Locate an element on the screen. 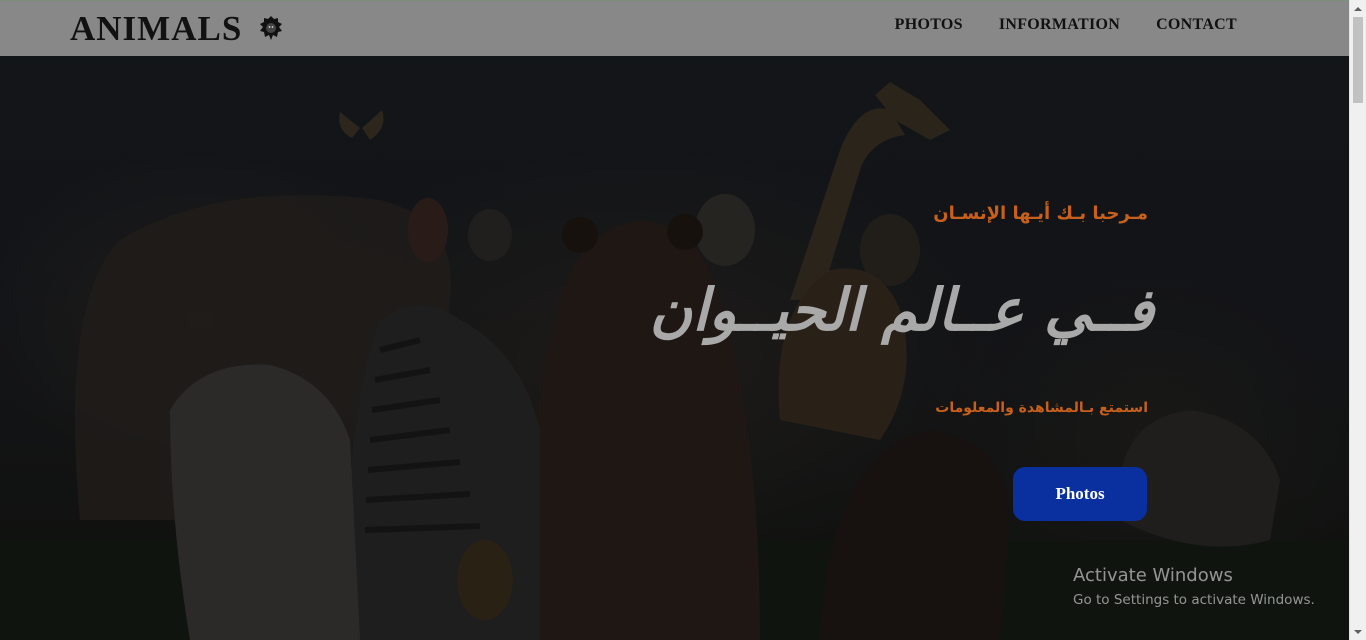 The image size is (1366, 640). vertical-scrollbar is located at coordinates (1357, 320).